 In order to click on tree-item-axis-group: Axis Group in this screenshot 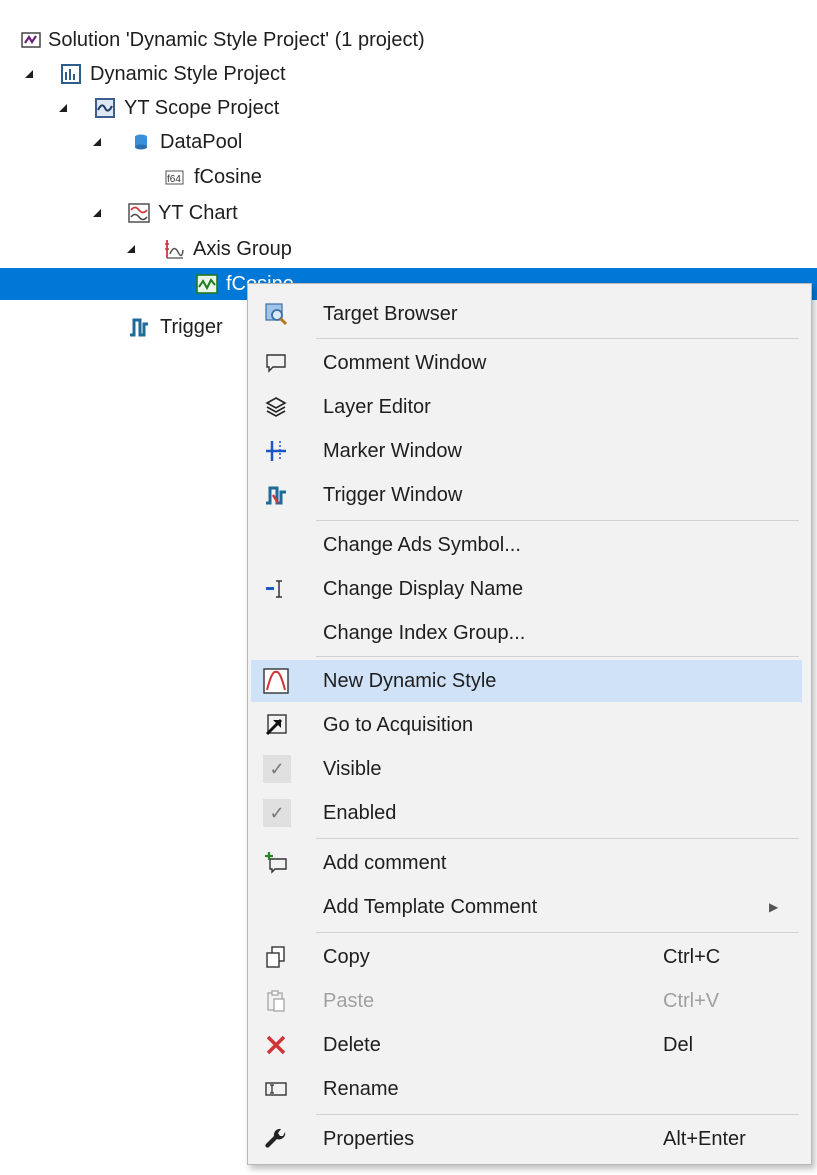, I will do `click(408, 249)`.